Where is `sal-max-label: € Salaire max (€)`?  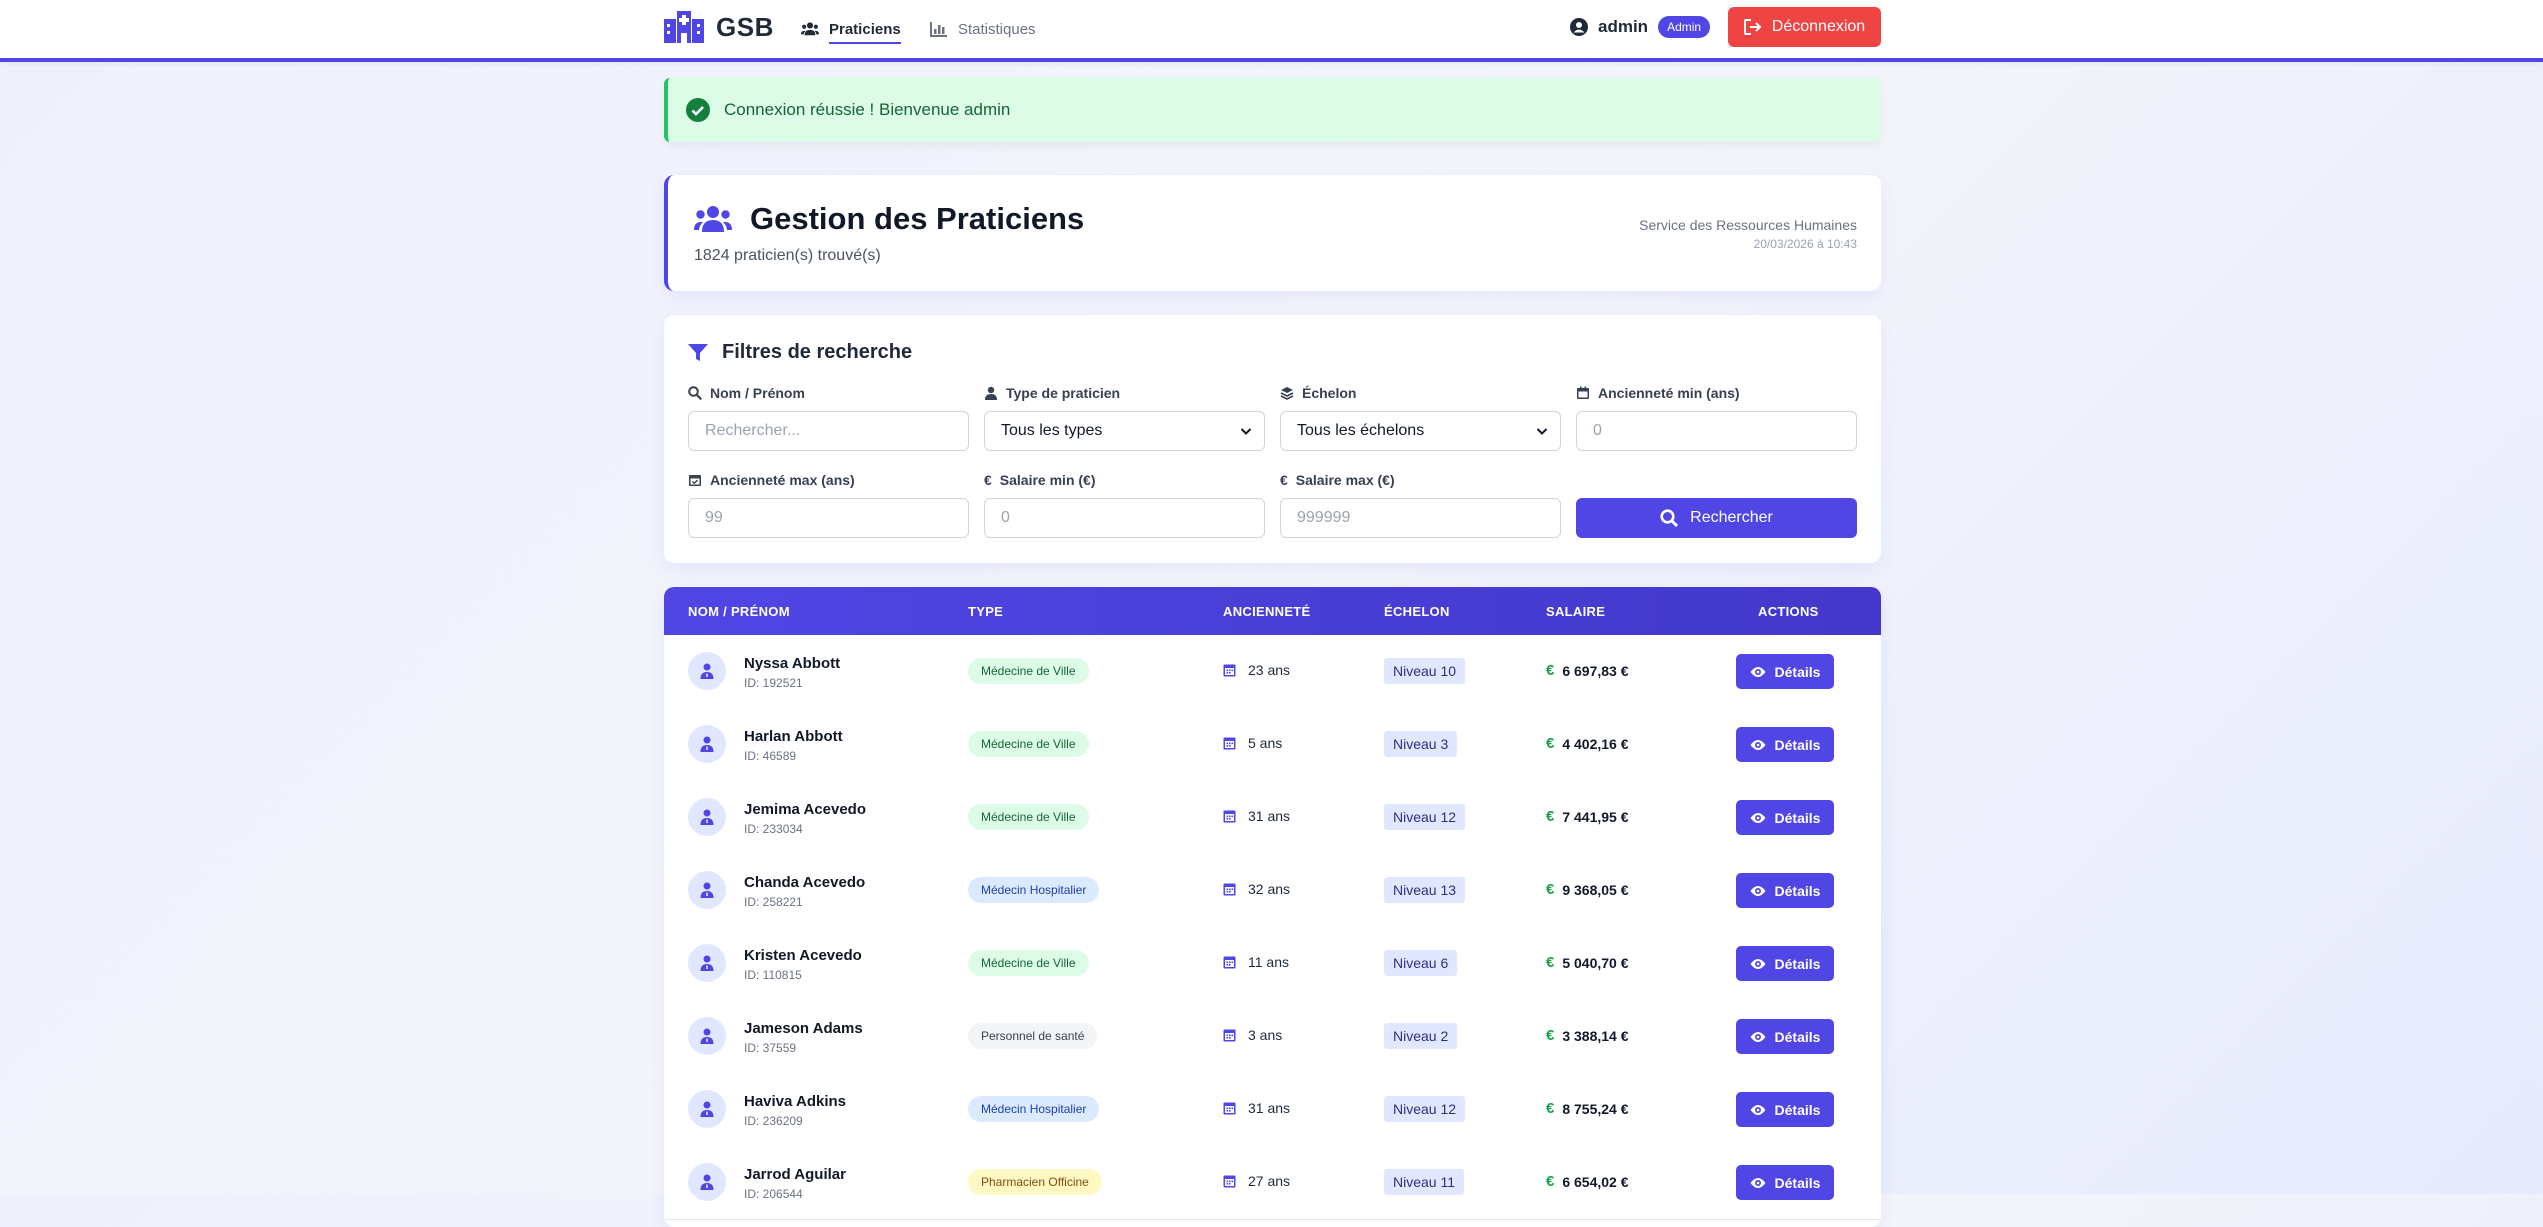
sal-max-label: € Salaire max (€) is located at coordinates (1337, 480).